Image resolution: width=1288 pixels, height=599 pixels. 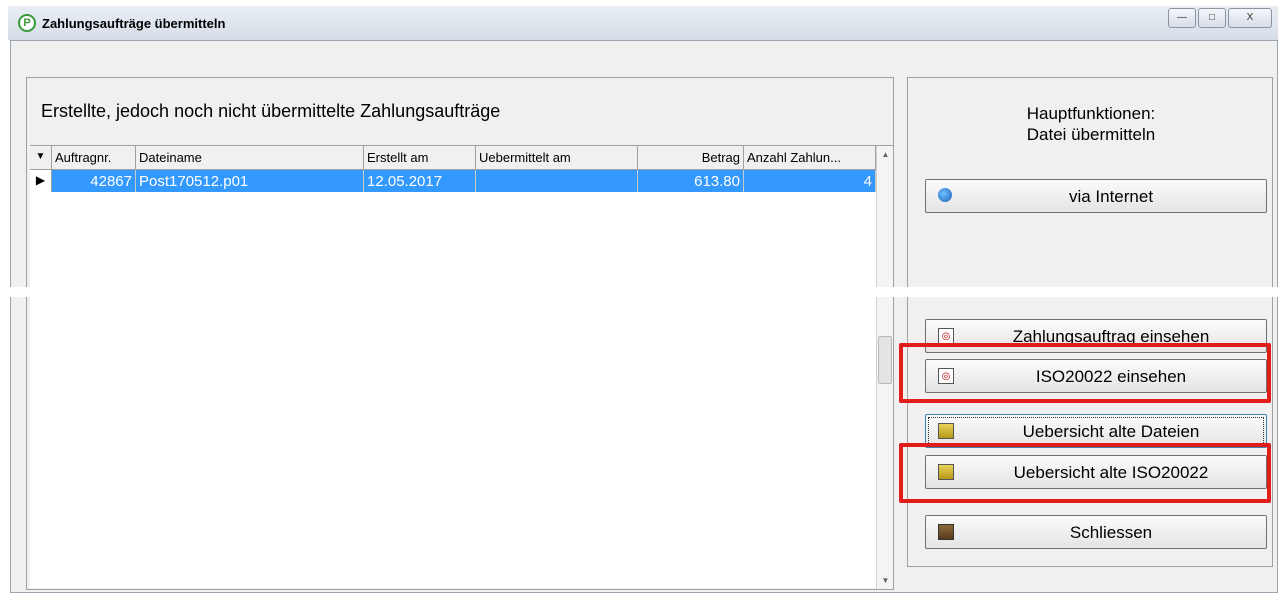 I want to click on exit-door-icon, so click(x=946, y=532).